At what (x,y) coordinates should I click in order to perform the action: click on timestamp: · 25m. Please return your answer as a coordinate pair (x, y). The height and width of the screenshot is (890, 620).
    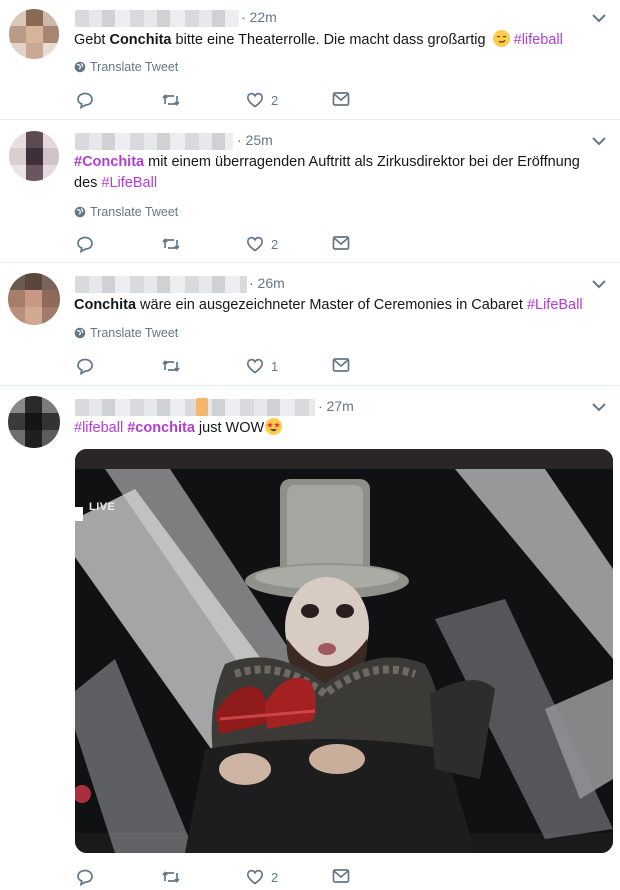
    Looking at the image, I should click on (255, 140).